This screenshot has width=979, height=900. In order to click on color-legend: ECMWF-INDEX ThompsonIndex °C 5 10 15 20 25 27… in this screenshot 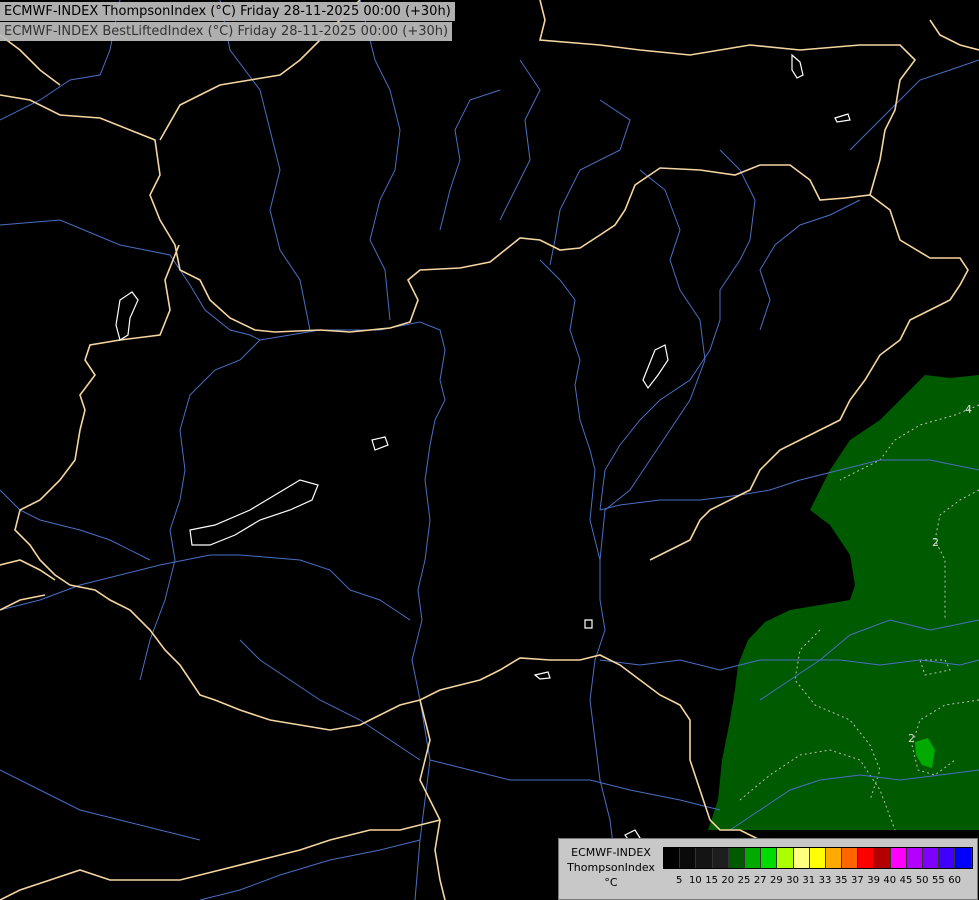, I will do `click(768, 869)`.